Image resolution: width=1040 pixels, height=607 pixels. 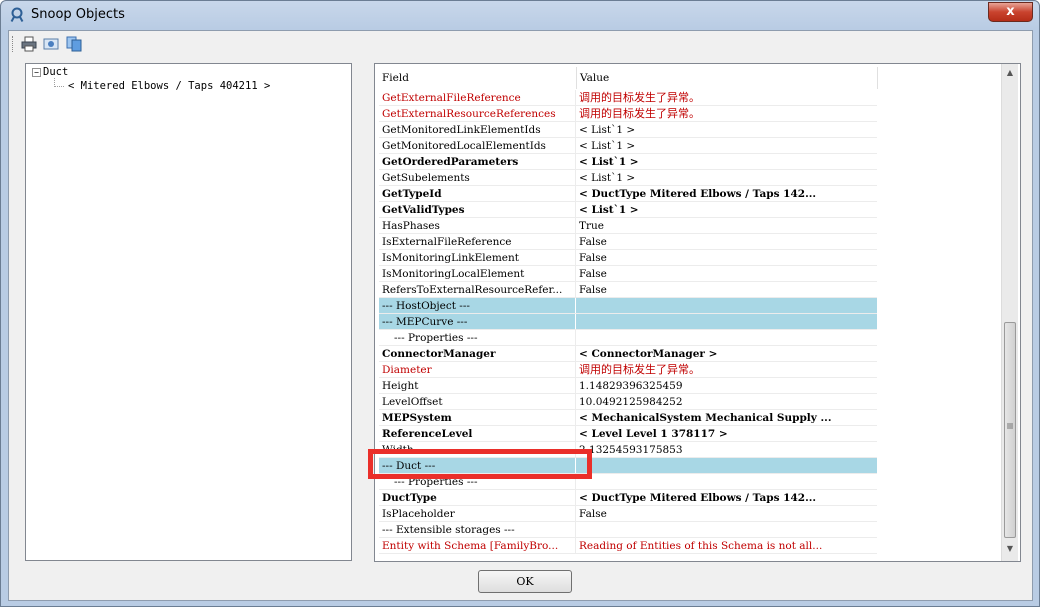 I want to click on tree-node-mitered-elbows: < Mitered Elbows / Taps 404211 >, so click(x=169, y=86).